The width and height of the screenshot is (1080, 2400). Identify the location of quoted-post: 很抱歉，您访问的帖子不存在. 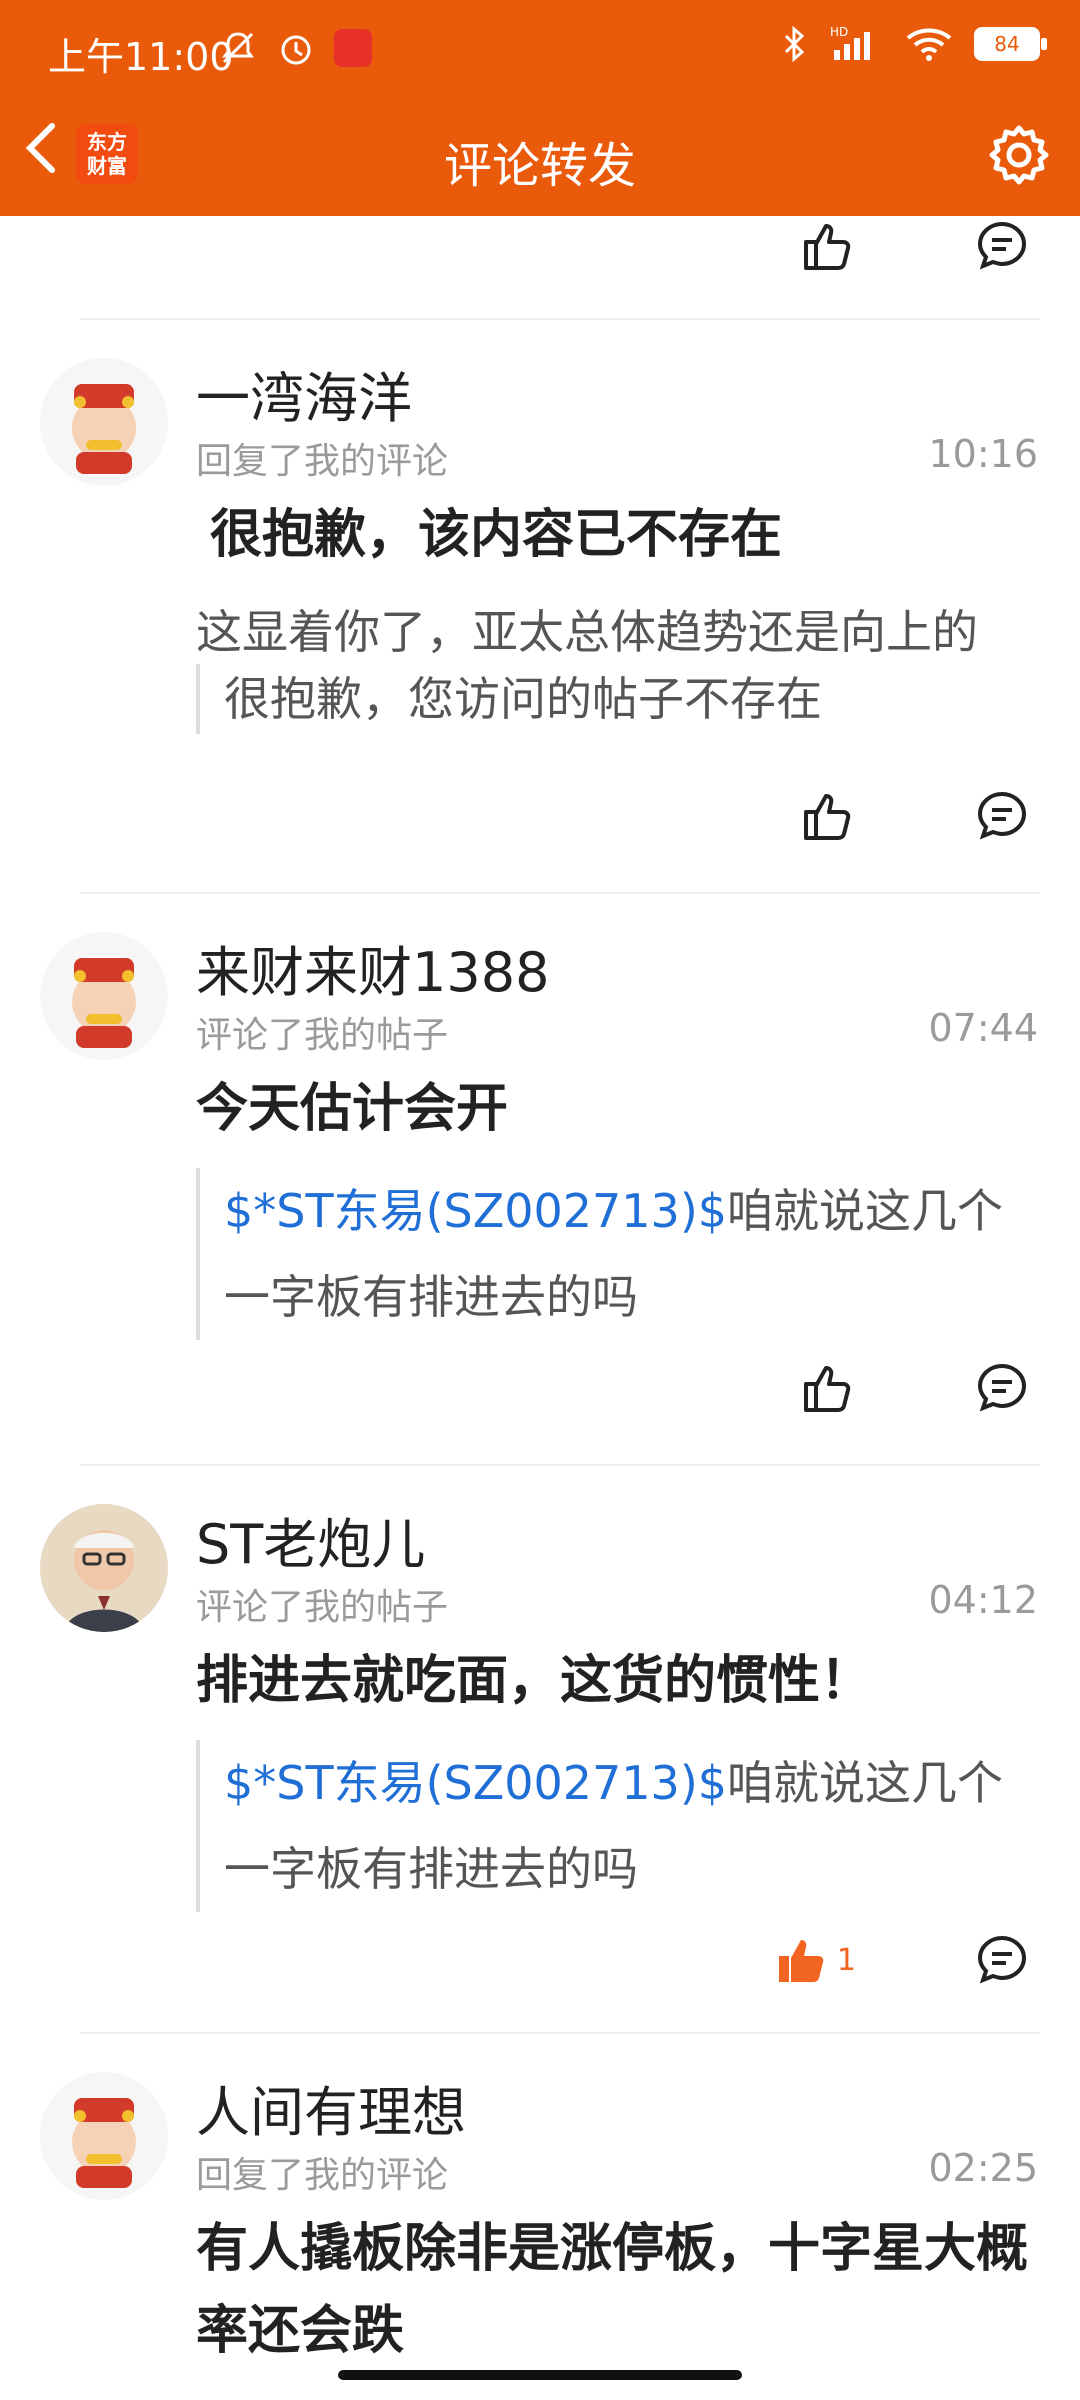
(620, 699).